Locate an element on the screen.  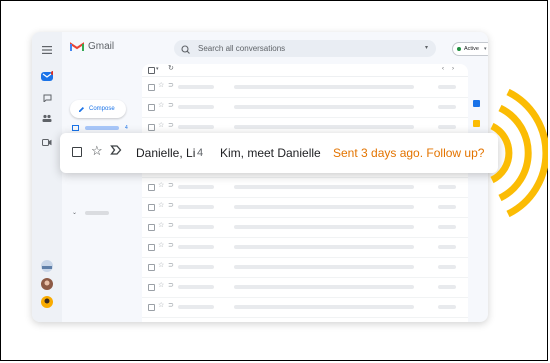
compose-label: Compose is located at coordinates (102, 109).